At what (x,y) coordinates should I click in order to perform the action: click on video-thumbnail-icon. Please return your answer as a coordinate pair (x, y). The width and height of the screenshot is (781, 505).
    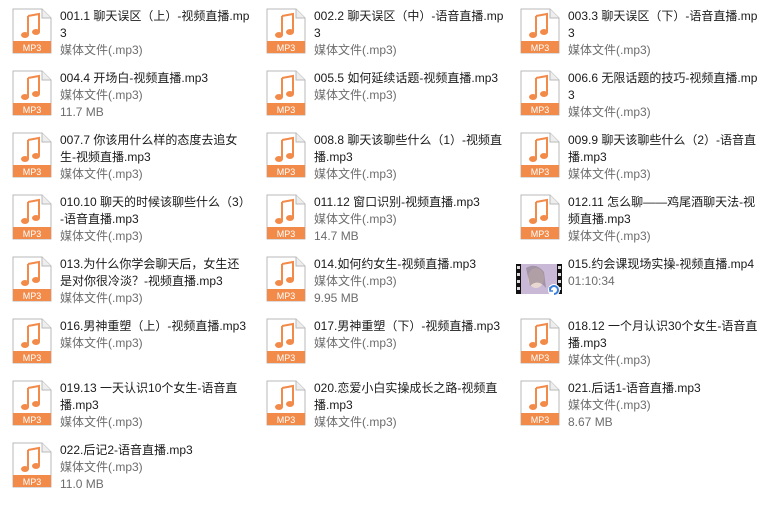
    Looking at the image, I should click on (539, 280).